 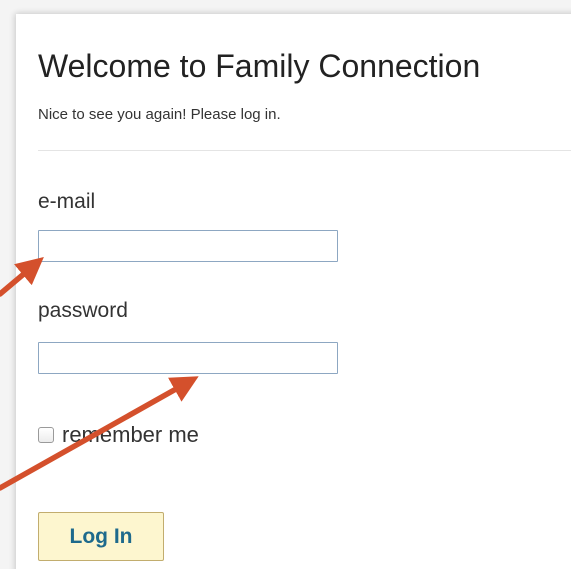 I want to click on login-button: Log In, so click(x=101, y=536).